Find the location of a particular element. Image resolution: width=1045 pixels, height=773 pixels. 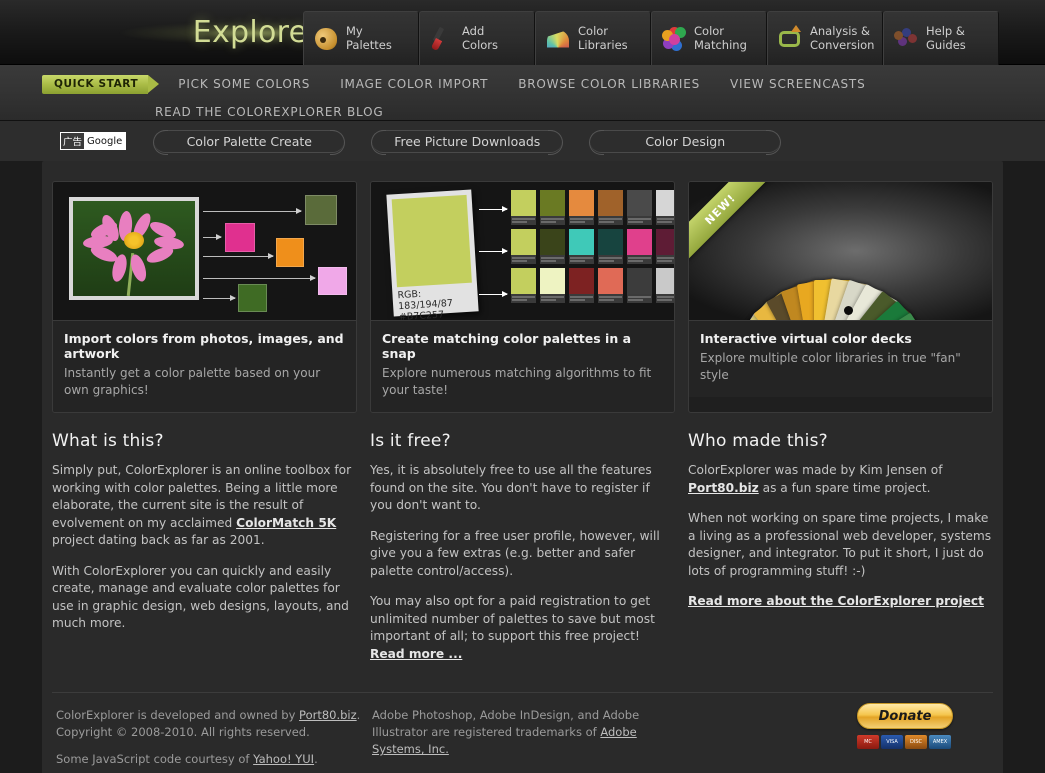

fandeck-icon is located at coordinates (558, 39).